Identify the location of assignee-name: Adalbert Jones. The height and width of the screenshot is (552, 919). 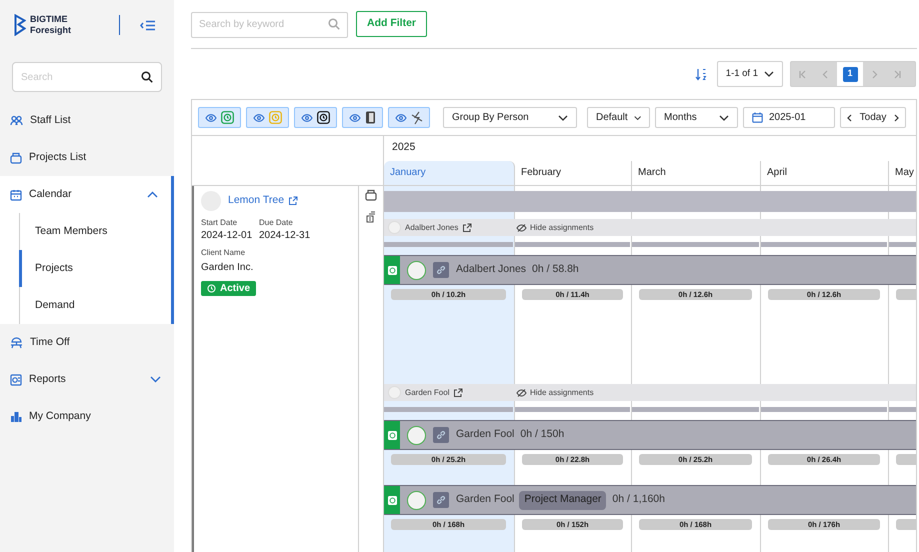
(491, 270).